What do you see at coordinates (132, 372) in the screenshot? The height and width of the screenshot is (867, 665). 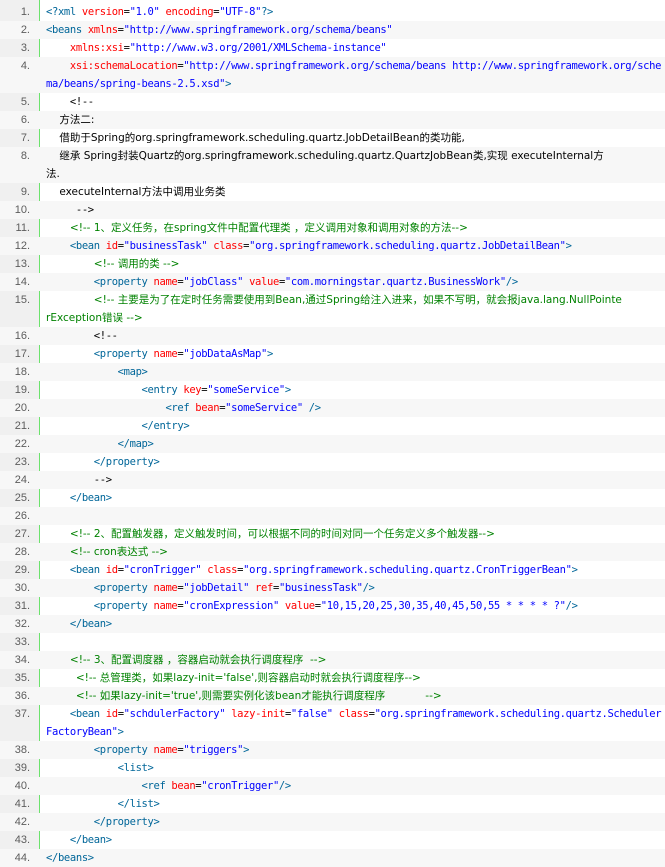 I see `code-token: <map>` at bounding box center [132, 372].